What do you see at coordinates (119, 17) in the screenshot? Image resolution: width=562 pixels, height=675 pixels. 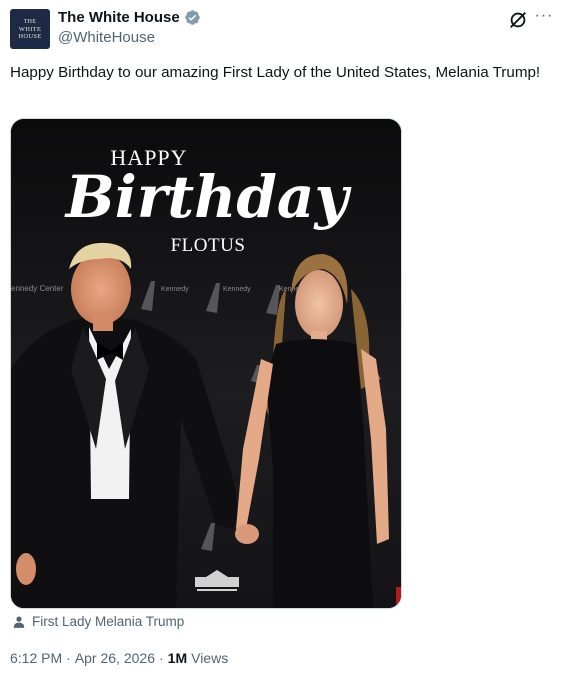 I see `author-display-name: The White House` at bounding box center [119, 17].